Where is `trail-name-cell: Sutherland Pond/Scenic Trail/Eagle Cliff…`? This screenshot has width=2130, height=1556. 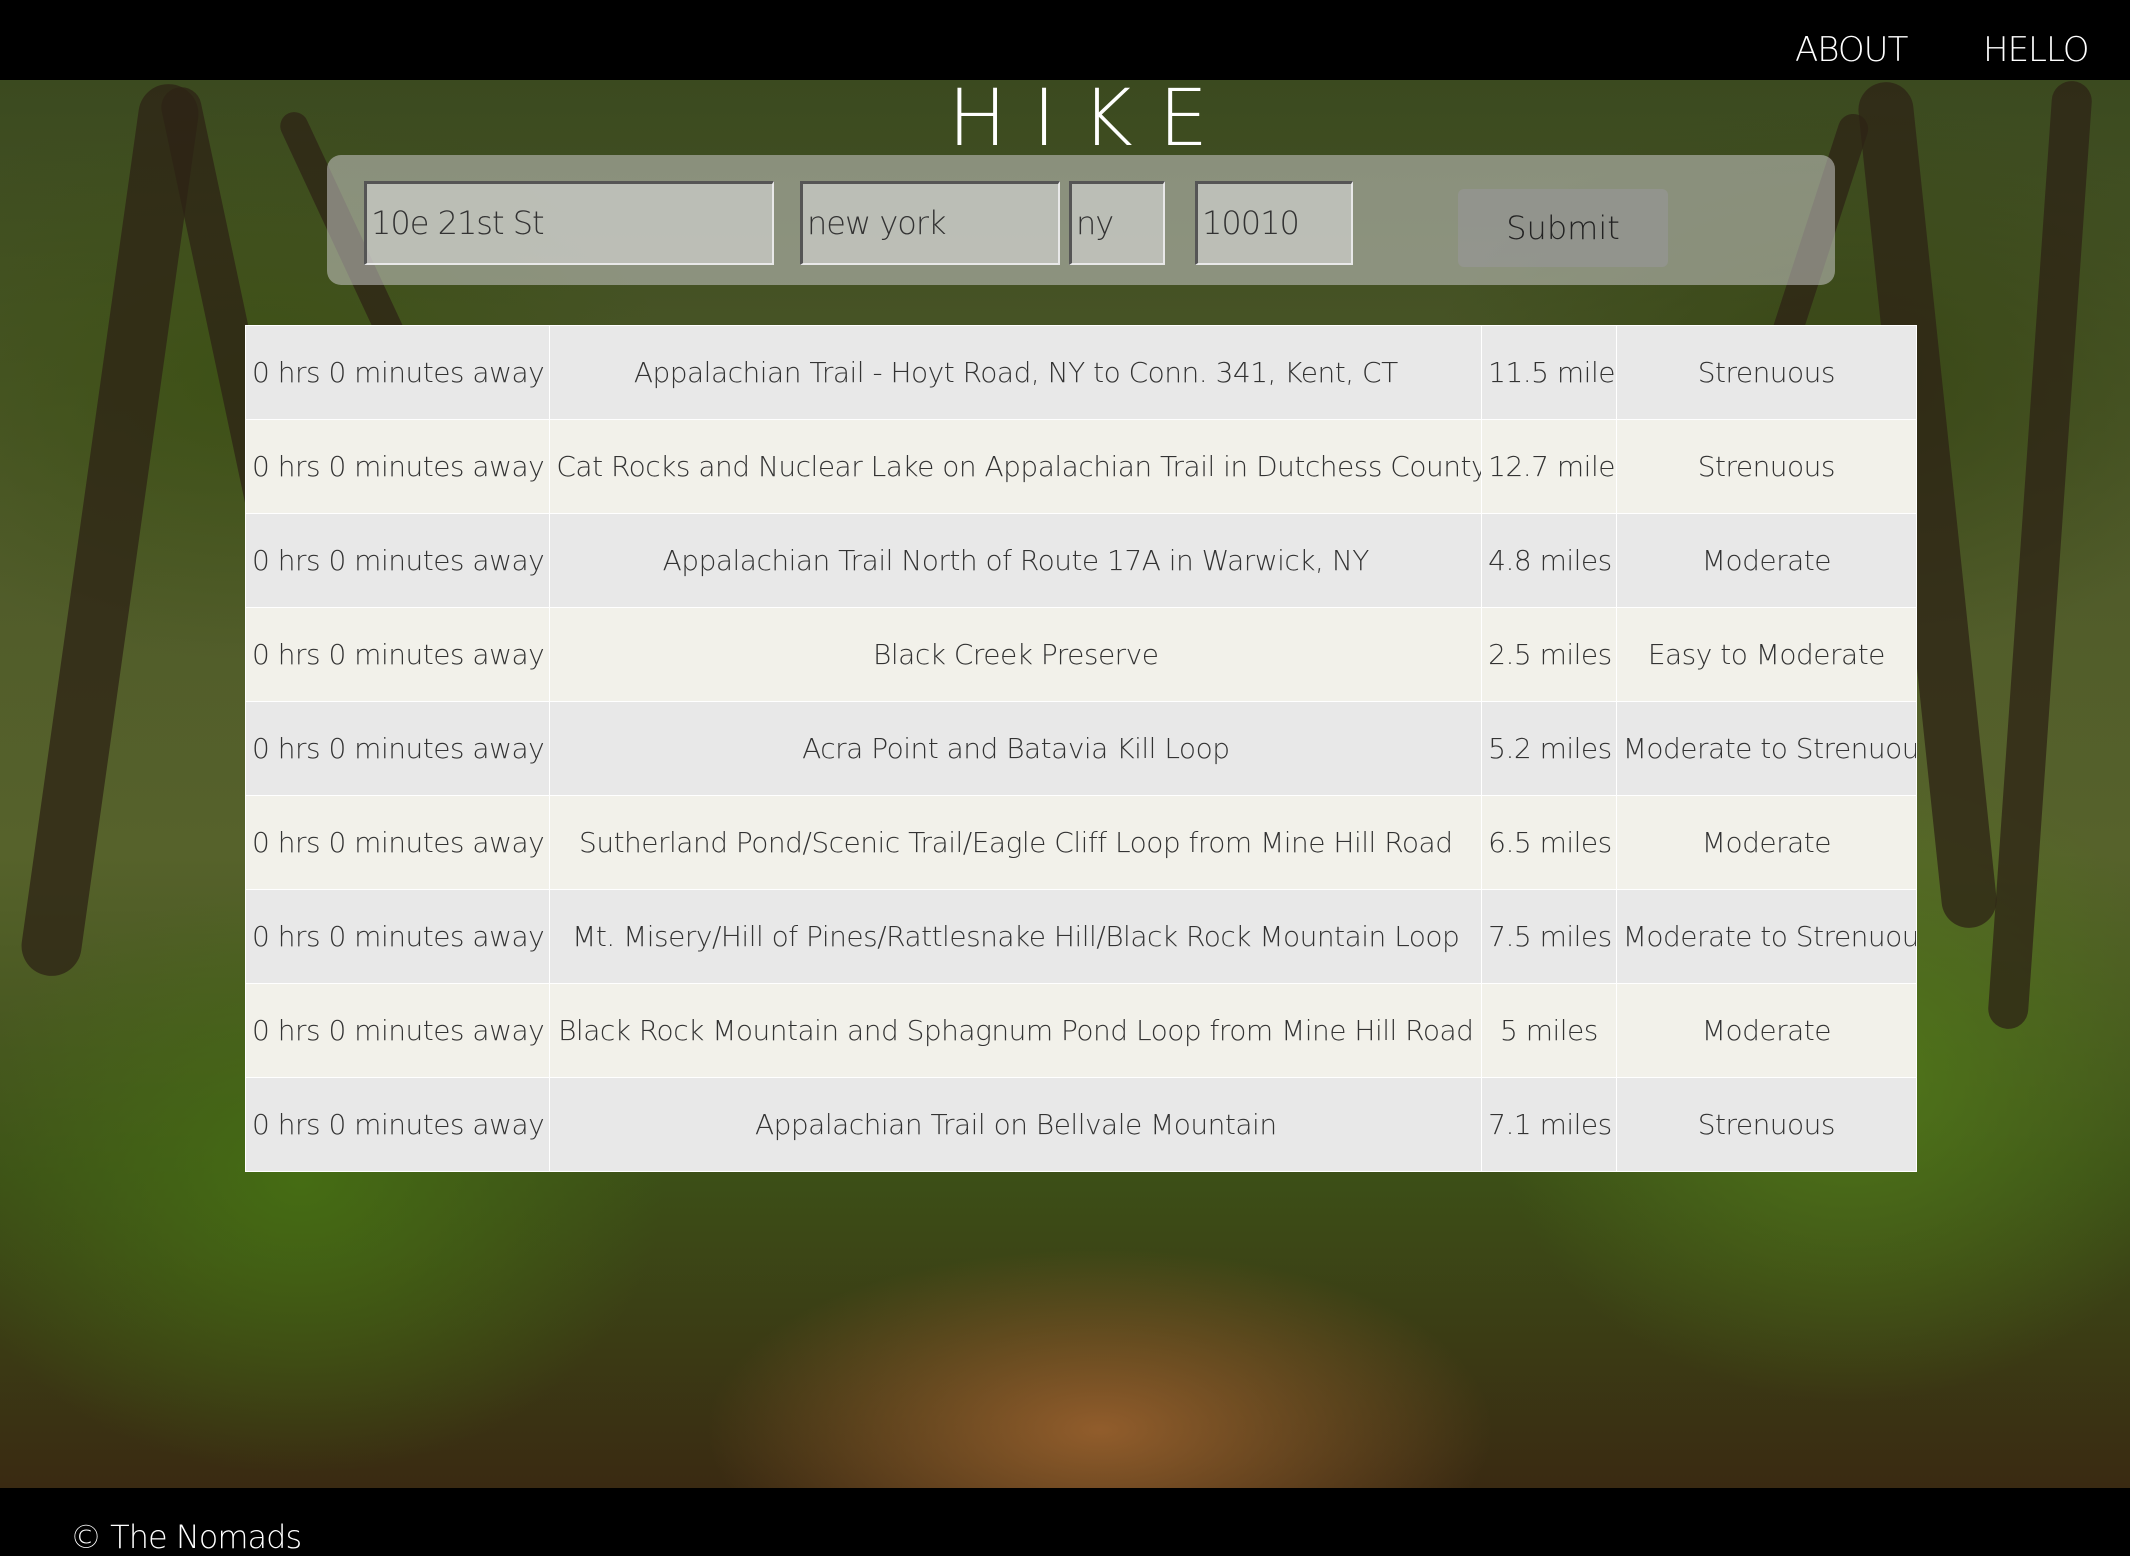
trail-name-cell: Sutherland Pond/Scenic Trail/Eagle Cliff… is located at coordinates (1016, 842).